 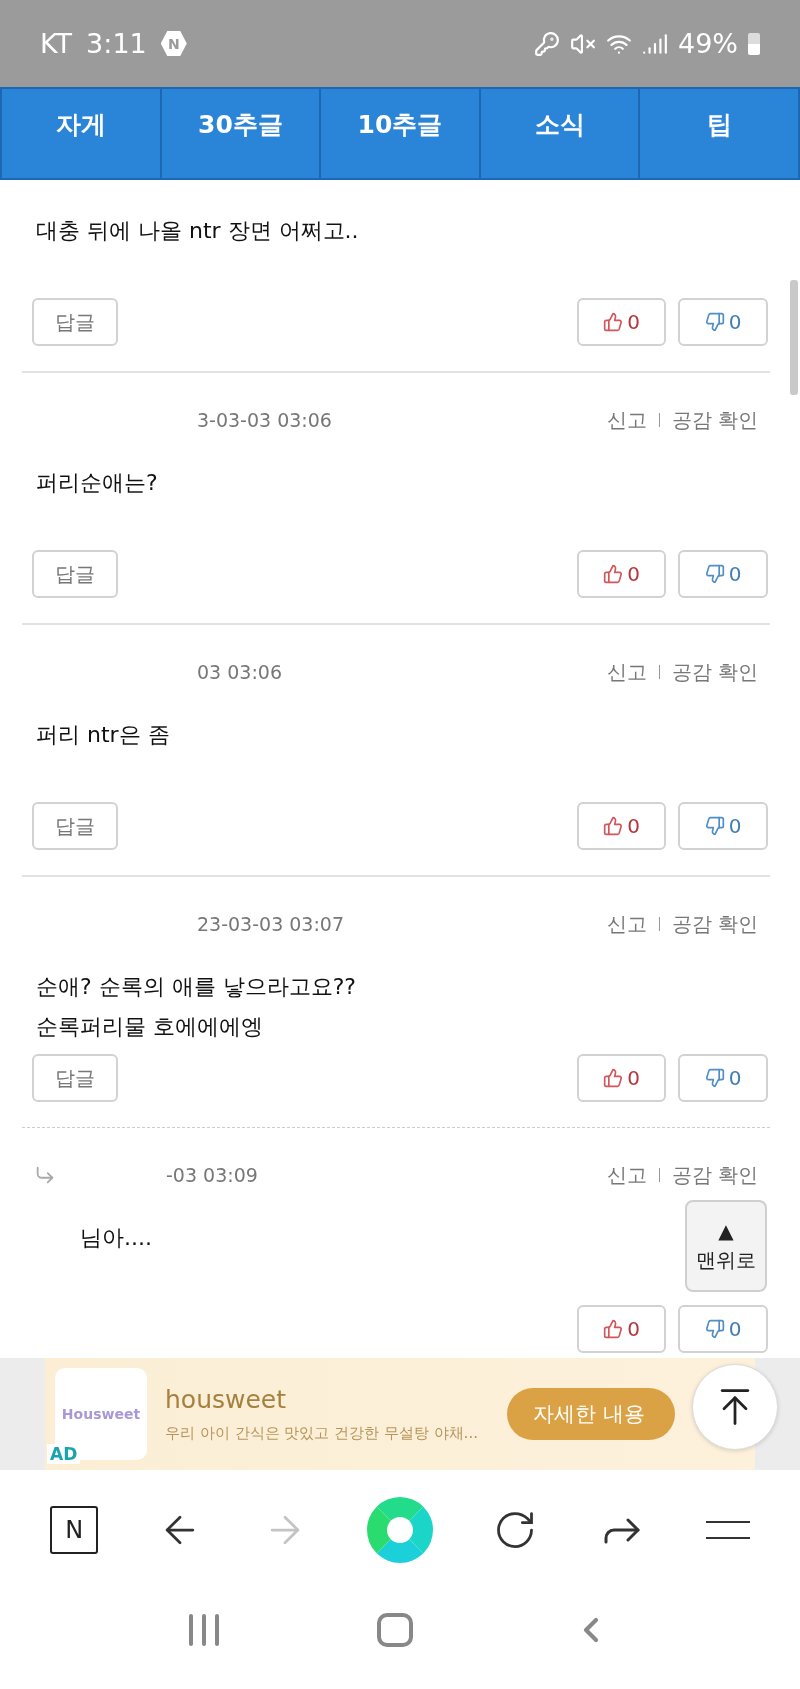 What do you see at coordinates (45, 1175) in the screenshot?
I see `reply-arrow-icon` at bounding box center [45, 1175].